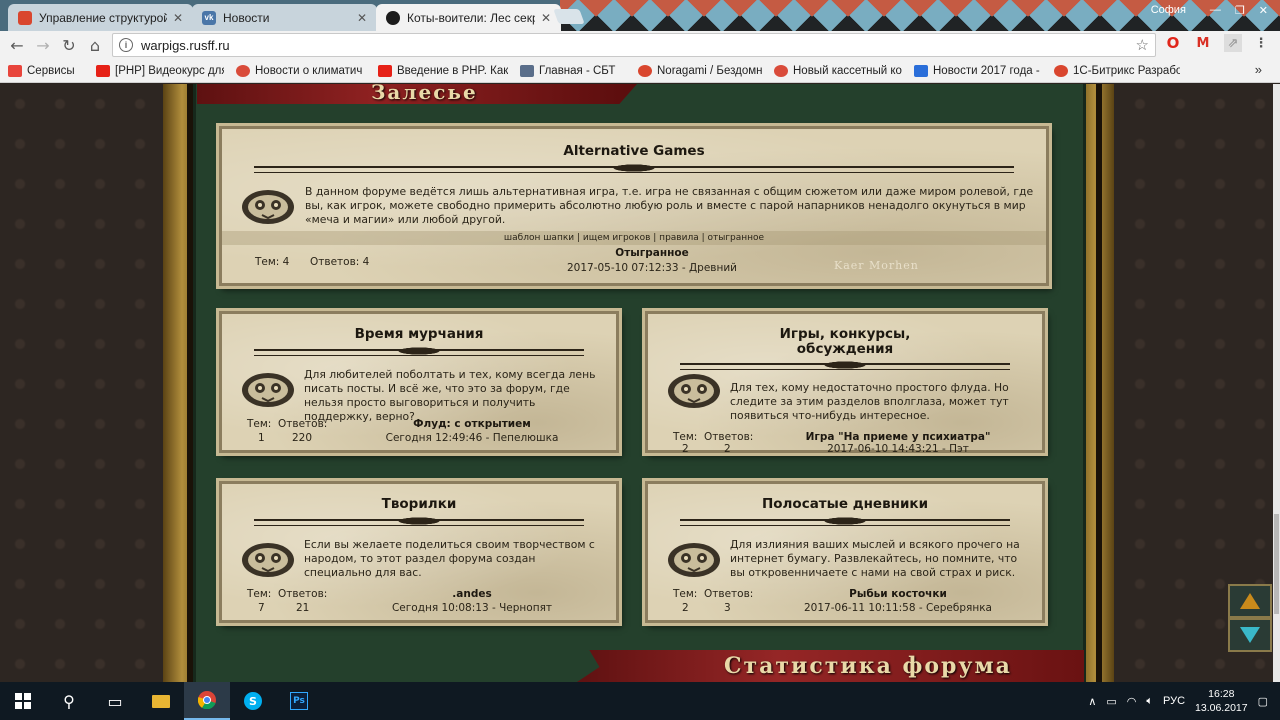 The height and width of the screenshot is (720, 1280). I want to click on bookmark-label: Сервисы, so click(51, 70).